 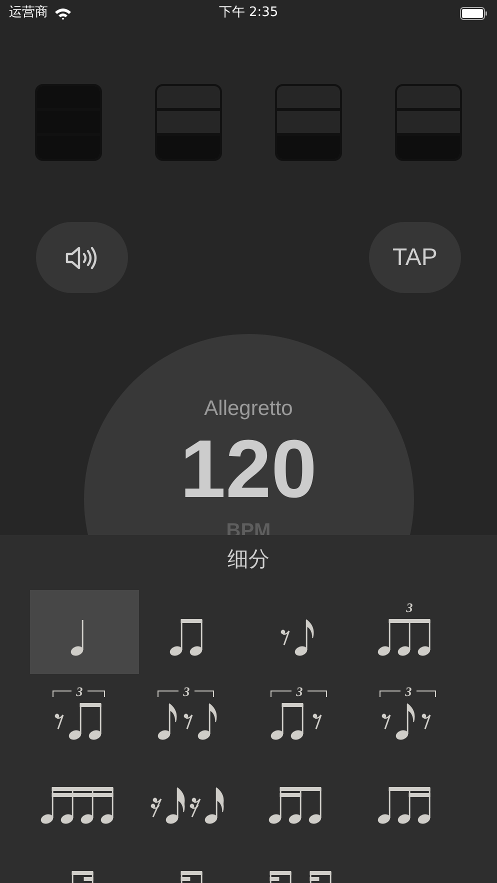 What do you see at coordinates (248, 470) in the screenshot?
I see `bpm-value: 120` at bounding box center [248, 470].